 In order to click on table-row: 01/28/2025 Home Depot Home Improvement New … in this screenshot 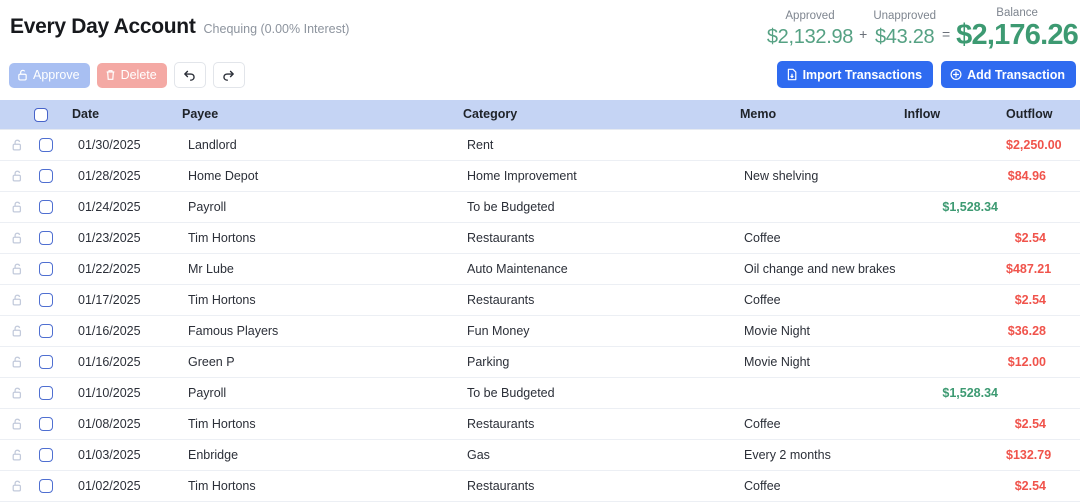, I will do `click(540, 176)`.